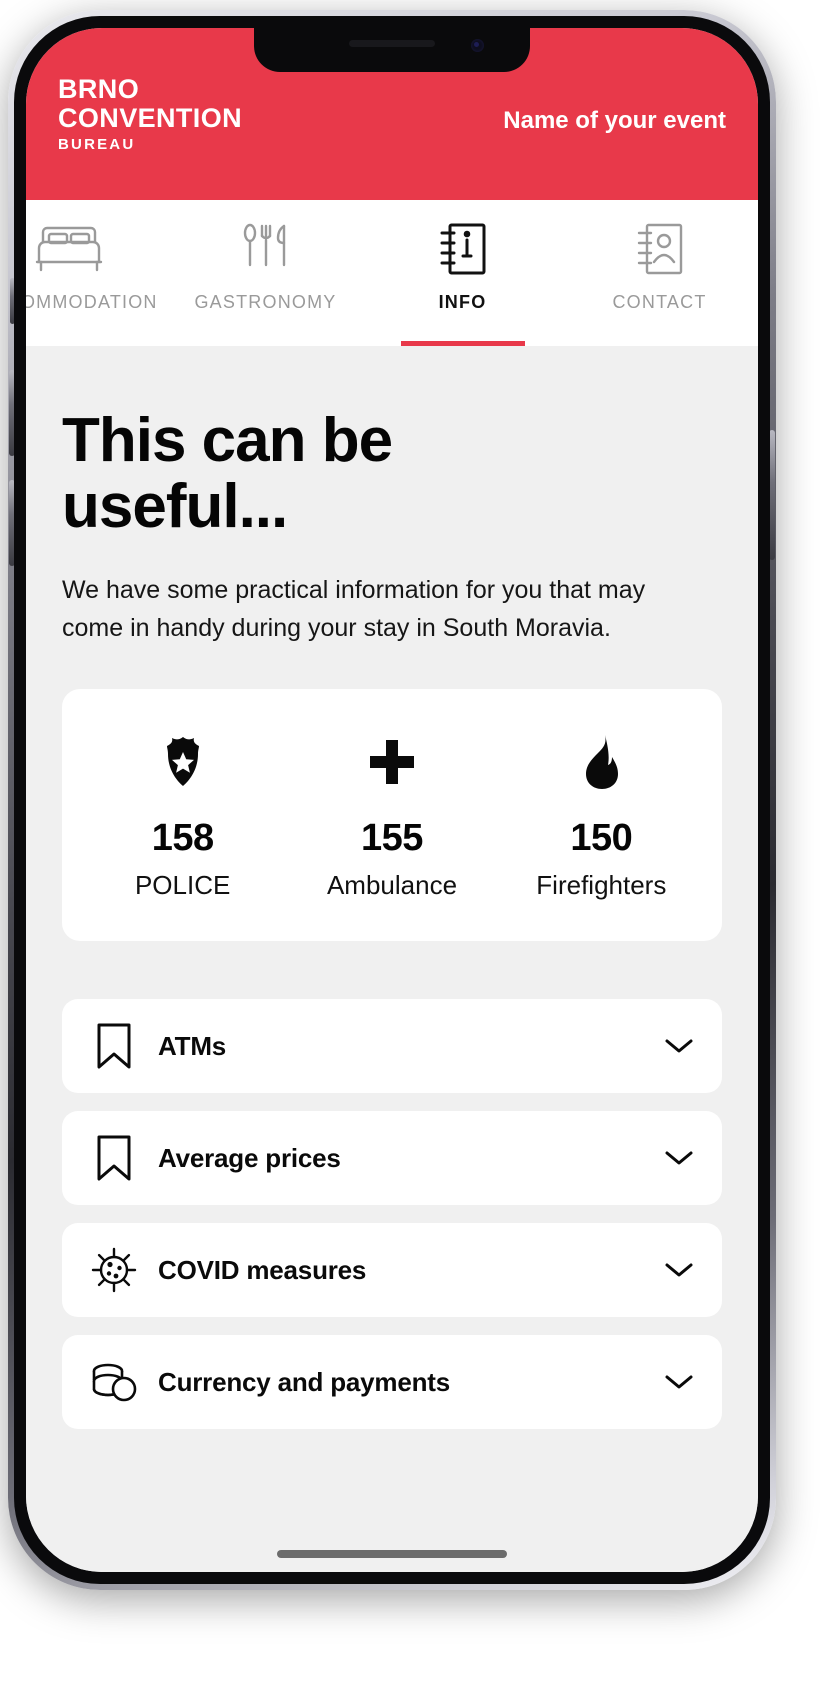  What do you see at coordinates (392, 1158) in the screenshot?
I see `accordion-item-average-prices: Average prices` at bounding box center [392, 1158].